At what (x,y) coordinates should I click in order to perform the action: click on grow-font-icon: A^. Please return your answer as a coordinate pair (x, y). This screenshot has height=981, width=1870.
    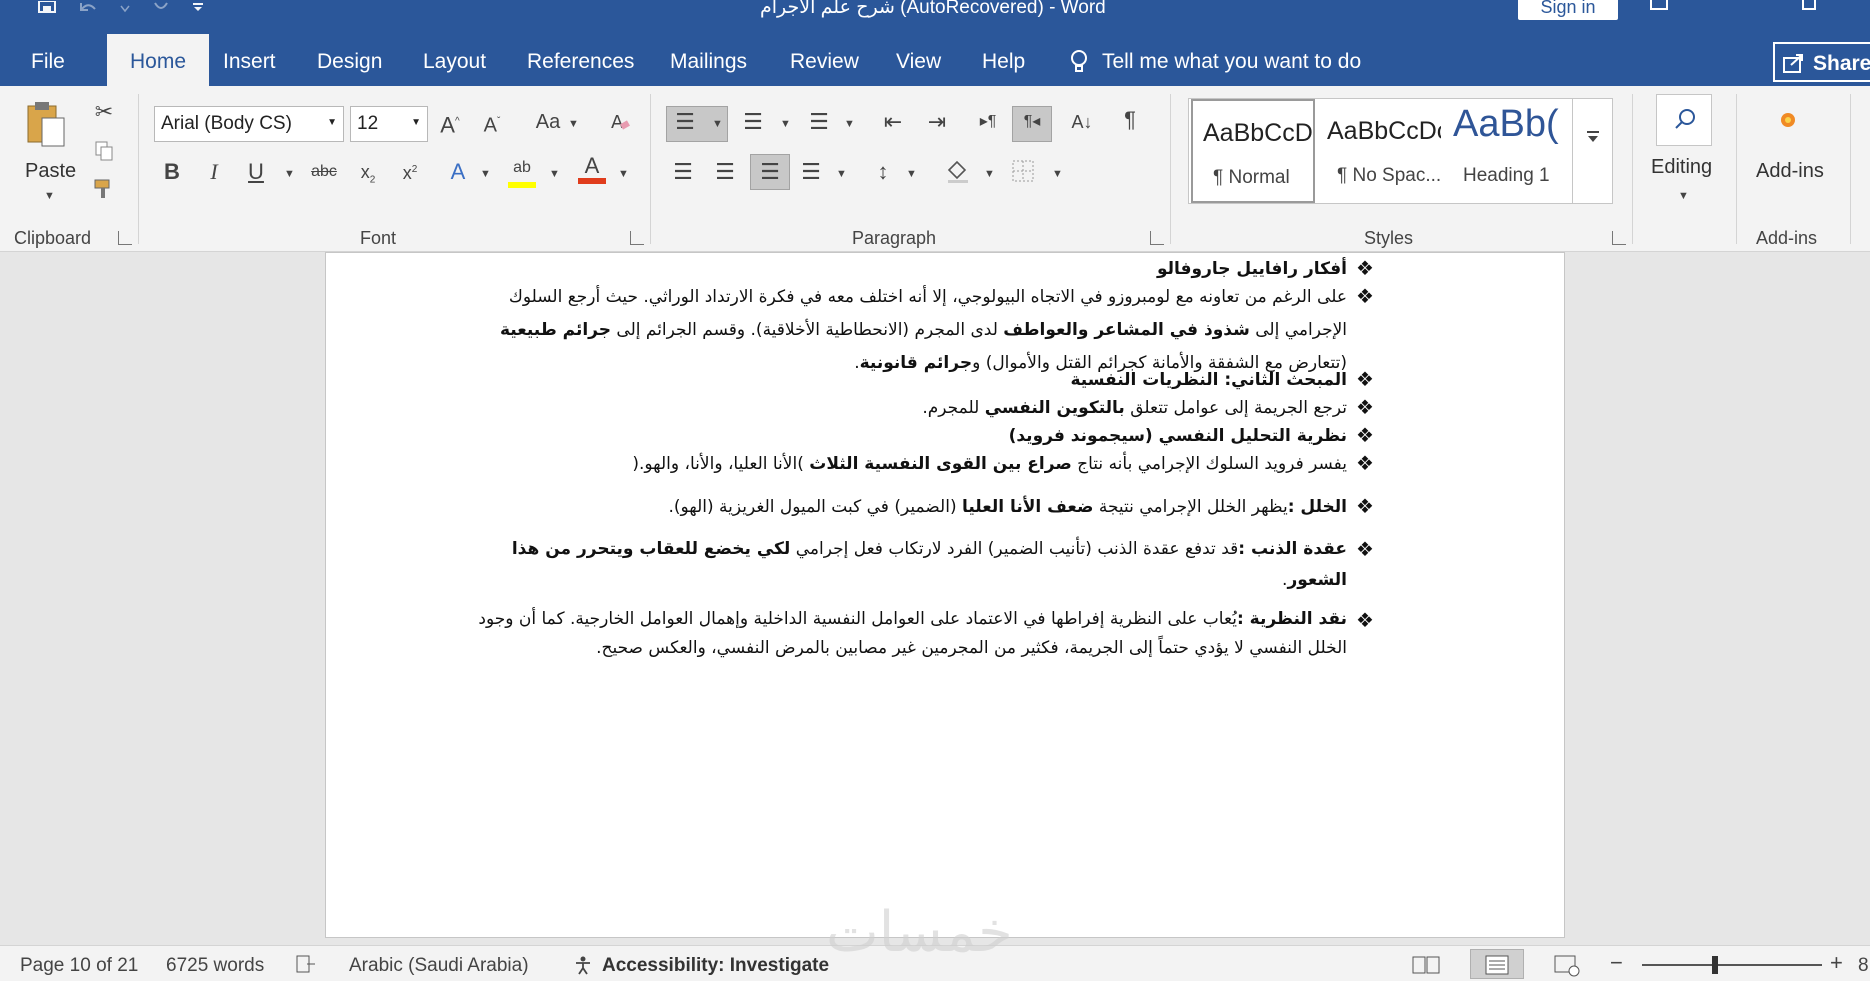
    Looking at the image, I should click on (450, 123).